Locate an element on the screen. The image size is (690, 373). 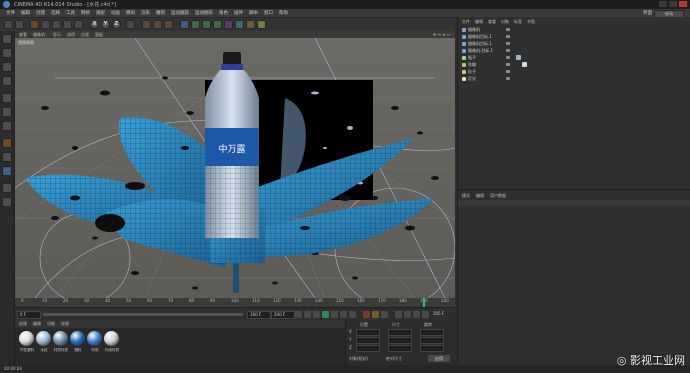
parameter-key-icon is located at coordinates (425, 314).